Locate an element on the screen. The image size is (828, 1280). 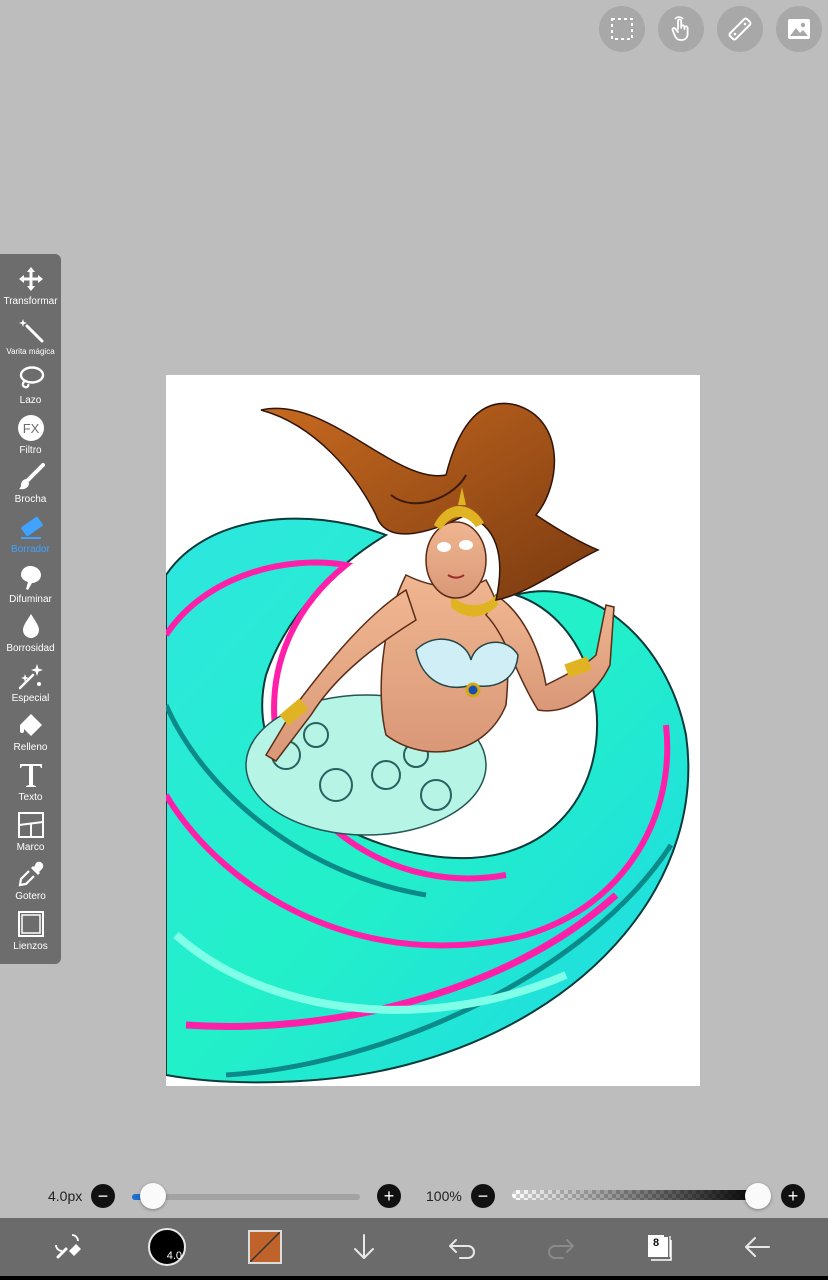
quick-tools-button is located at coordinates (68, 1247).